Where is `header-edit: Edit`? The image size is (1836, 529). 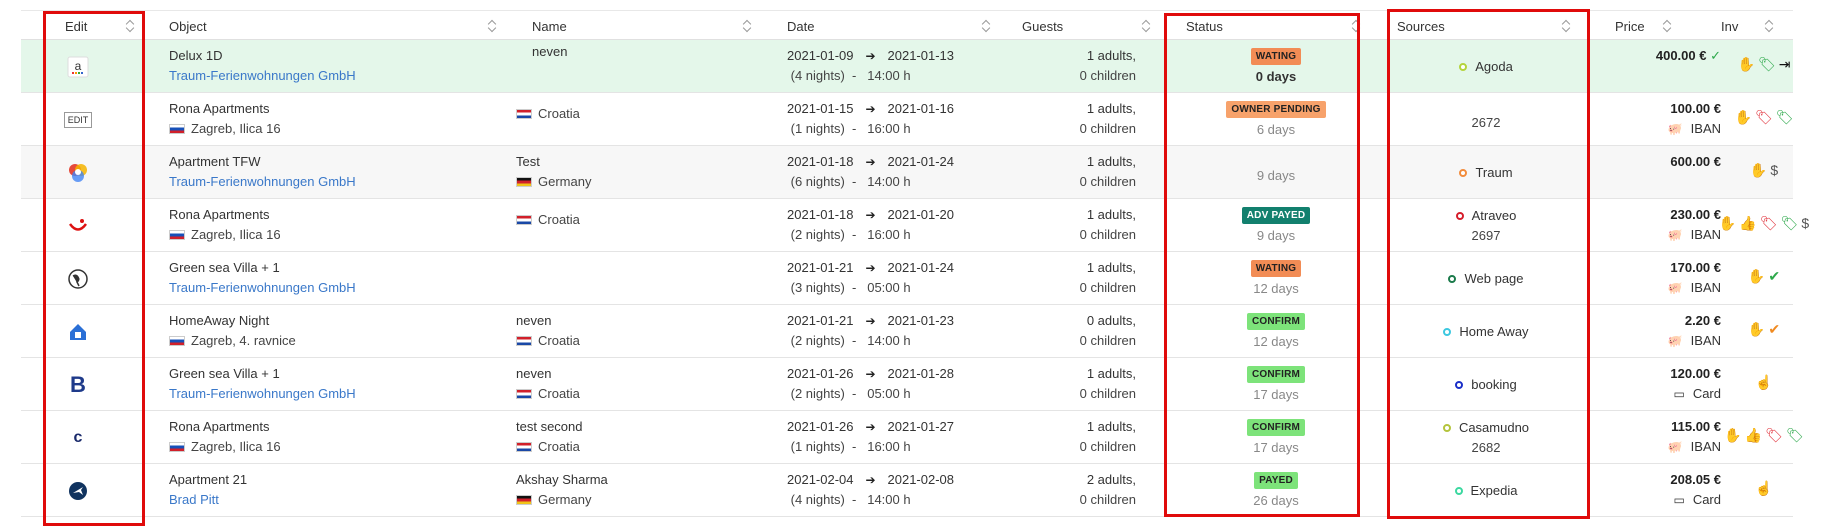
header-edit: Edit is located at coordinates (76, 26).